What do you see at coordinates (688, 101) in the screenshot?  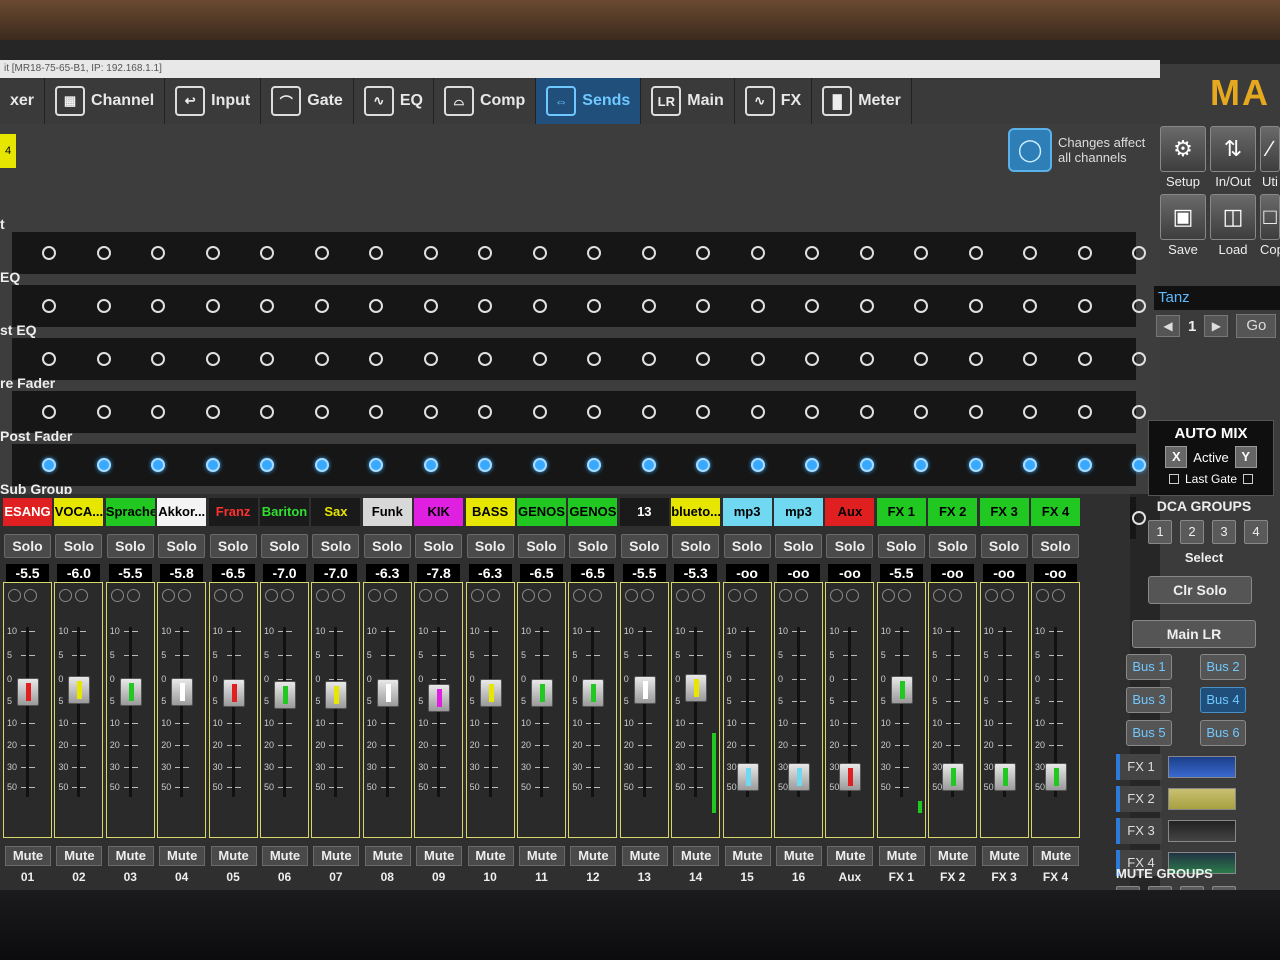 I see `tab-main: LR Main` at bounding box center [688, 101].